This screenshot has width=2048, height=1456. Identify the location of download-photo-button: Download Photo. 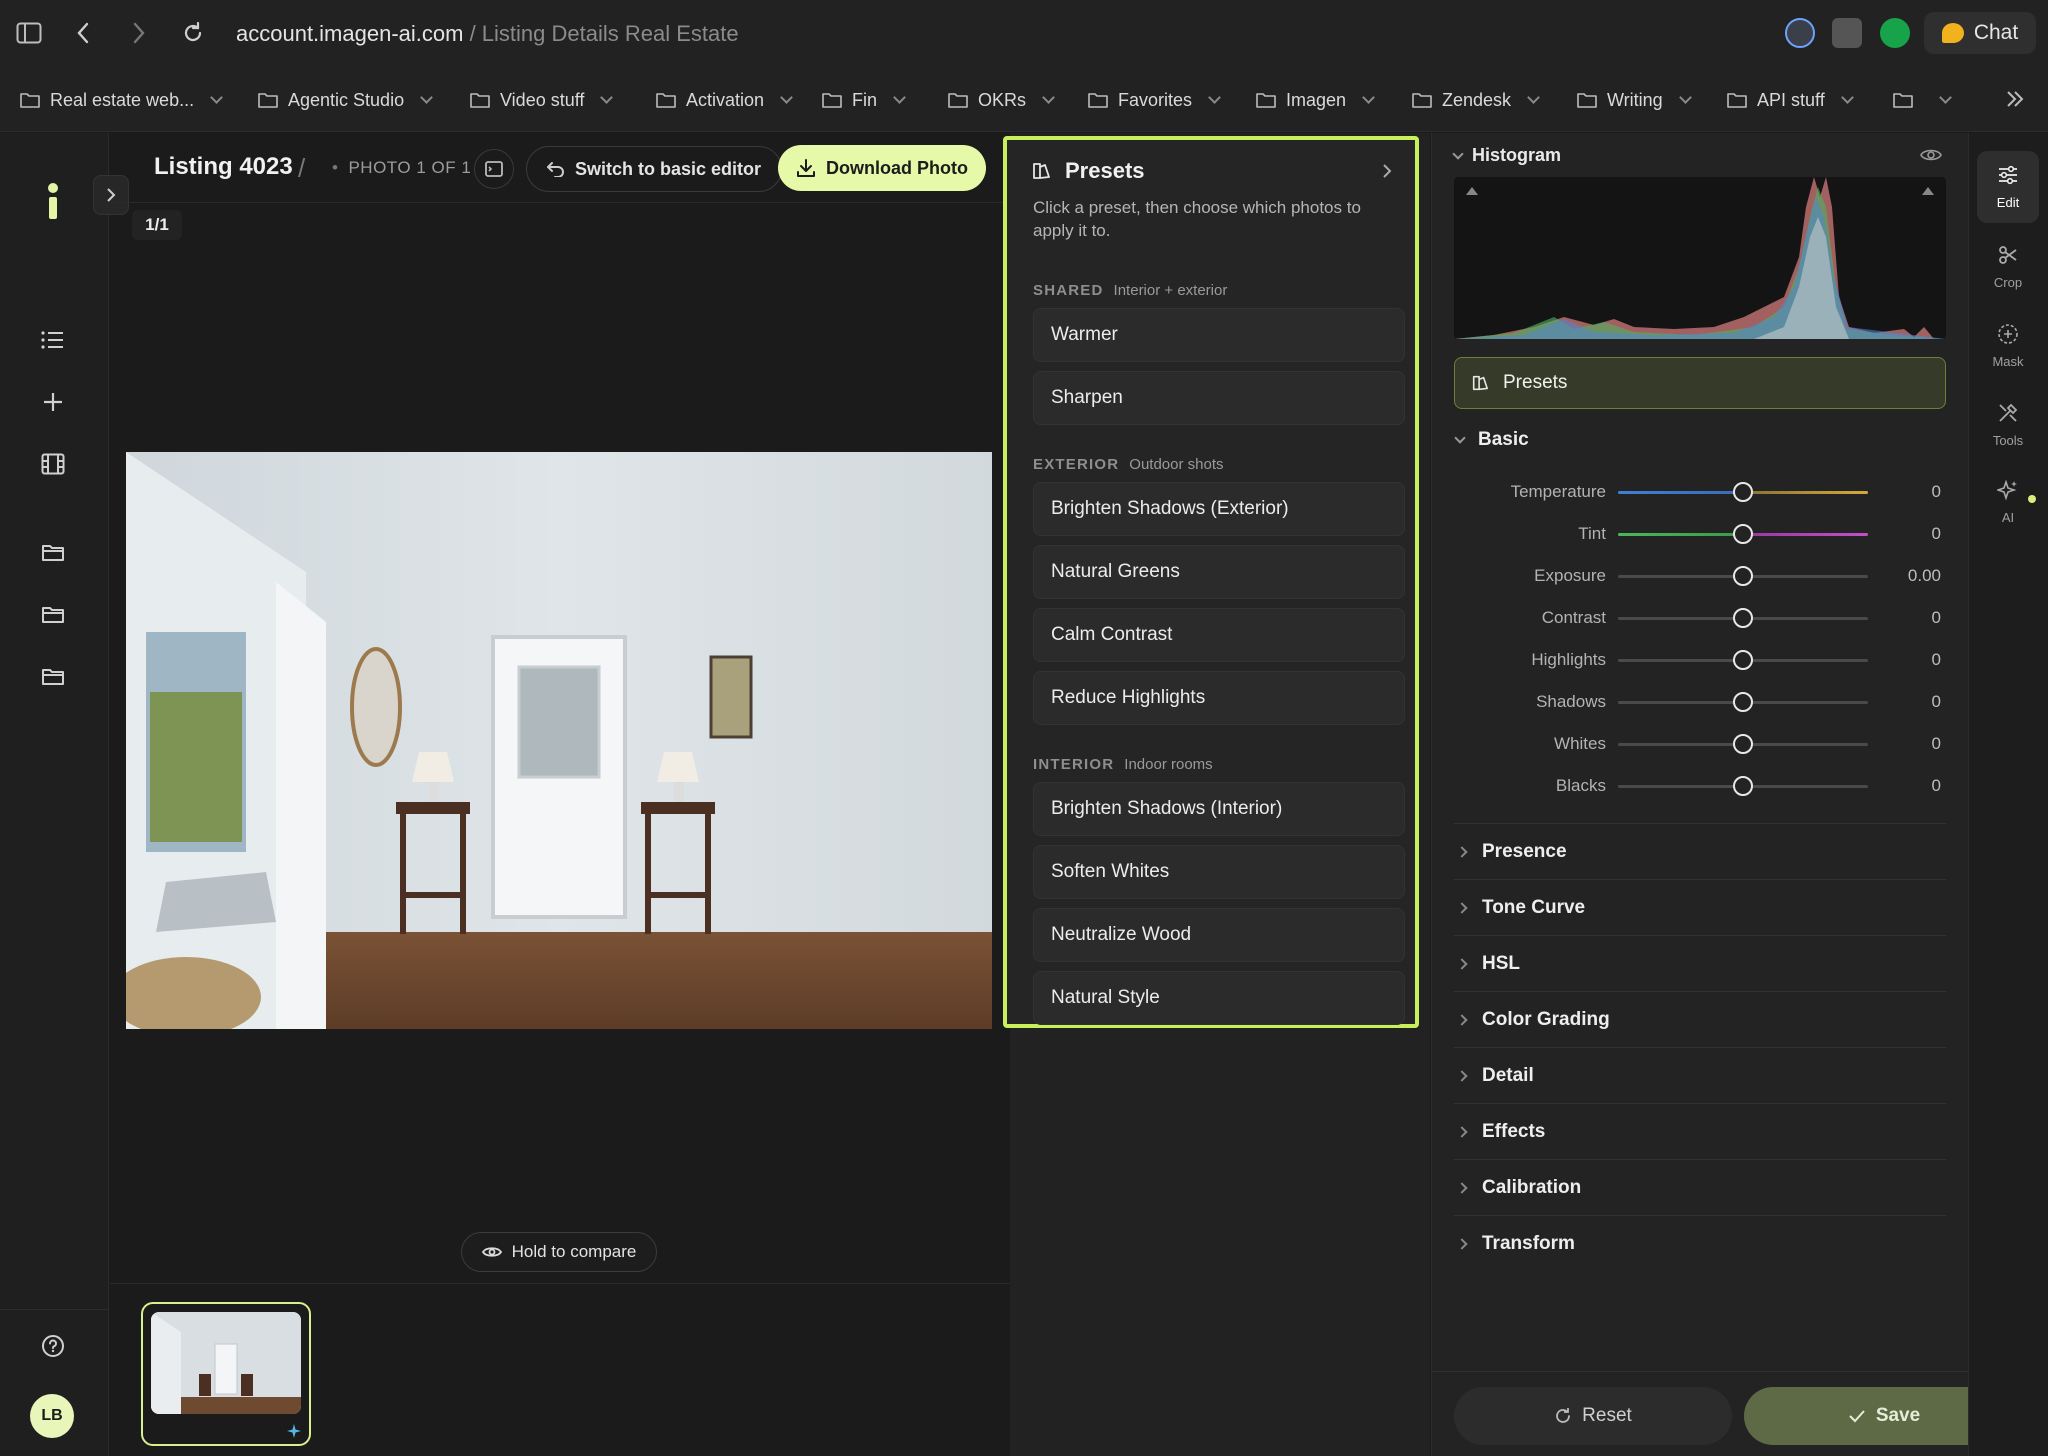
(882, 168).